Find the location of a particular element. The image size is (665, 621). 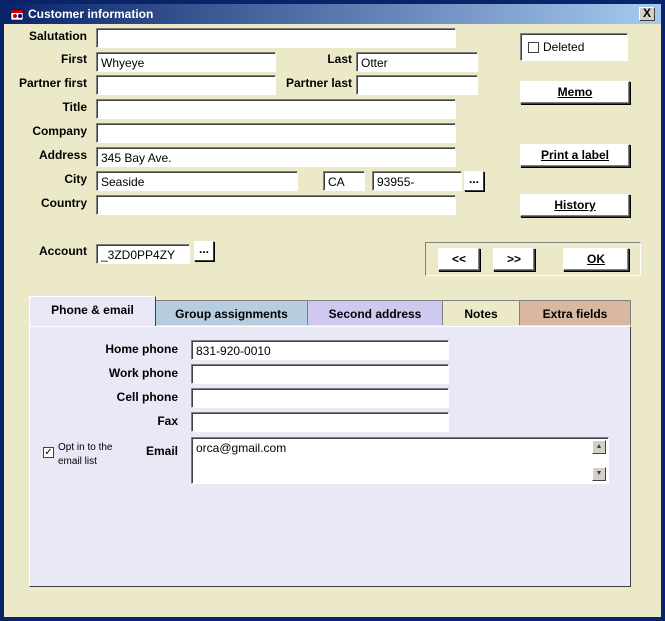

window-title: Customer information is located at coordinates (91, 14).